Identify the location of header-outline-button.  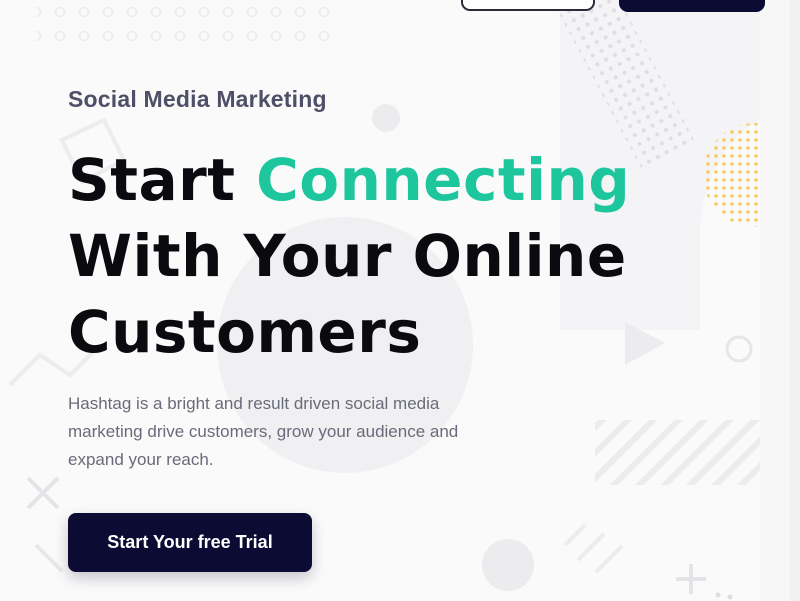
(528, 5).